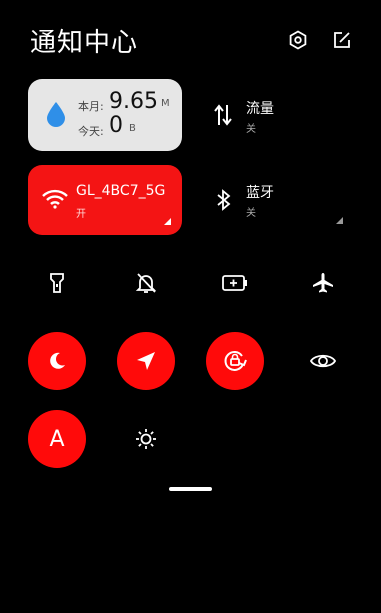 The image size is (381, 613). I want to click on eye-comfort-toggle, so click(323, 361).